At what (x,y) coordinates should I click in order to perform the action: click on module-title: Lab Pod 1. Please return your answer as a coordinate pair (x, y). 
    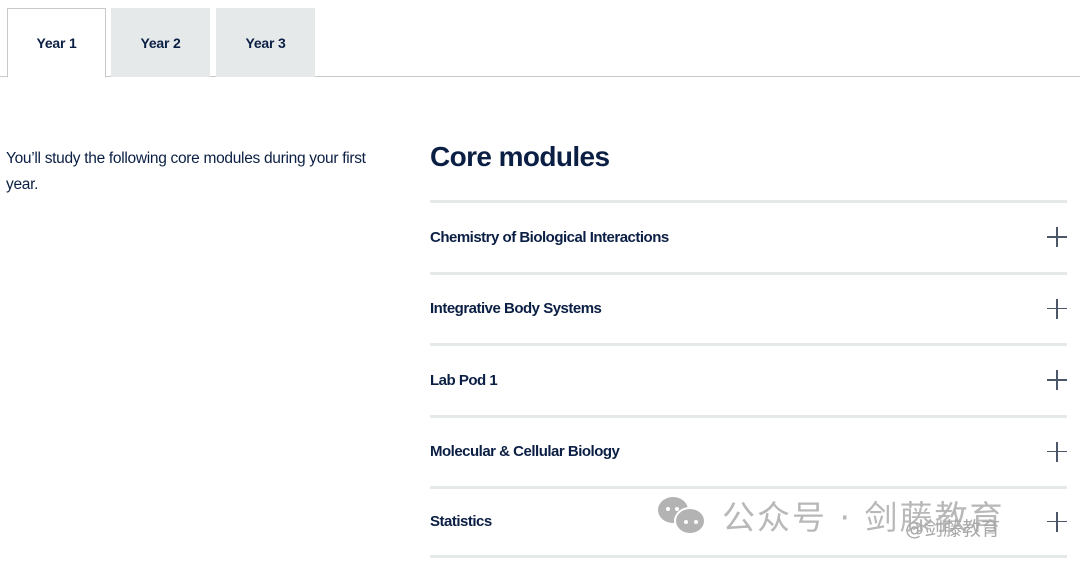
    Looking at the image, I should click on (464, 380).